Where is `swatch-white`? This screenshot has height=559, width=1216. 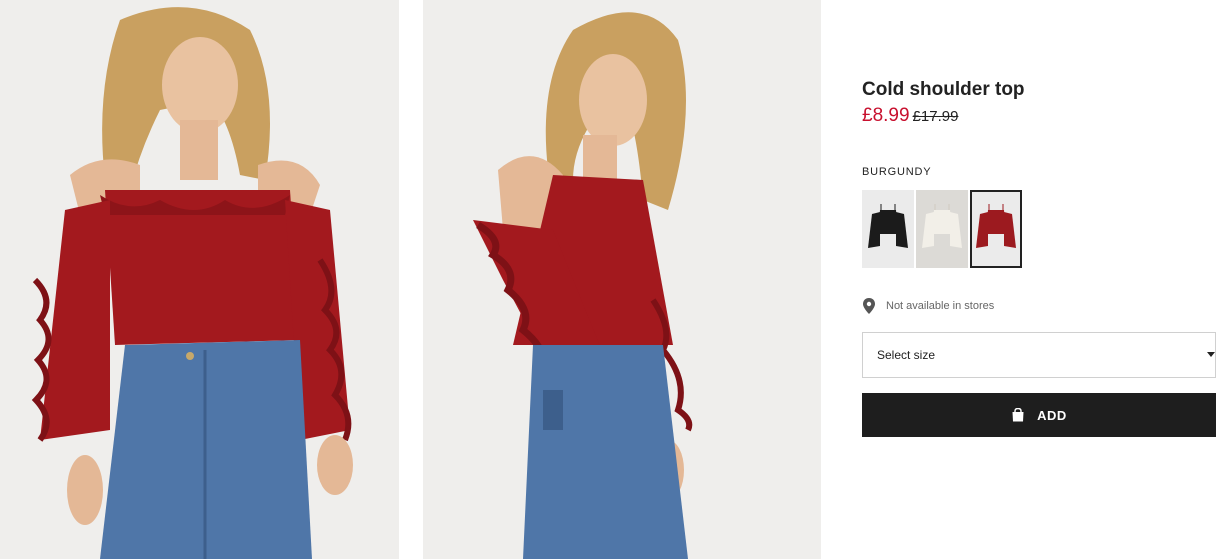 swatch-white is located at coordinates (942, 229).